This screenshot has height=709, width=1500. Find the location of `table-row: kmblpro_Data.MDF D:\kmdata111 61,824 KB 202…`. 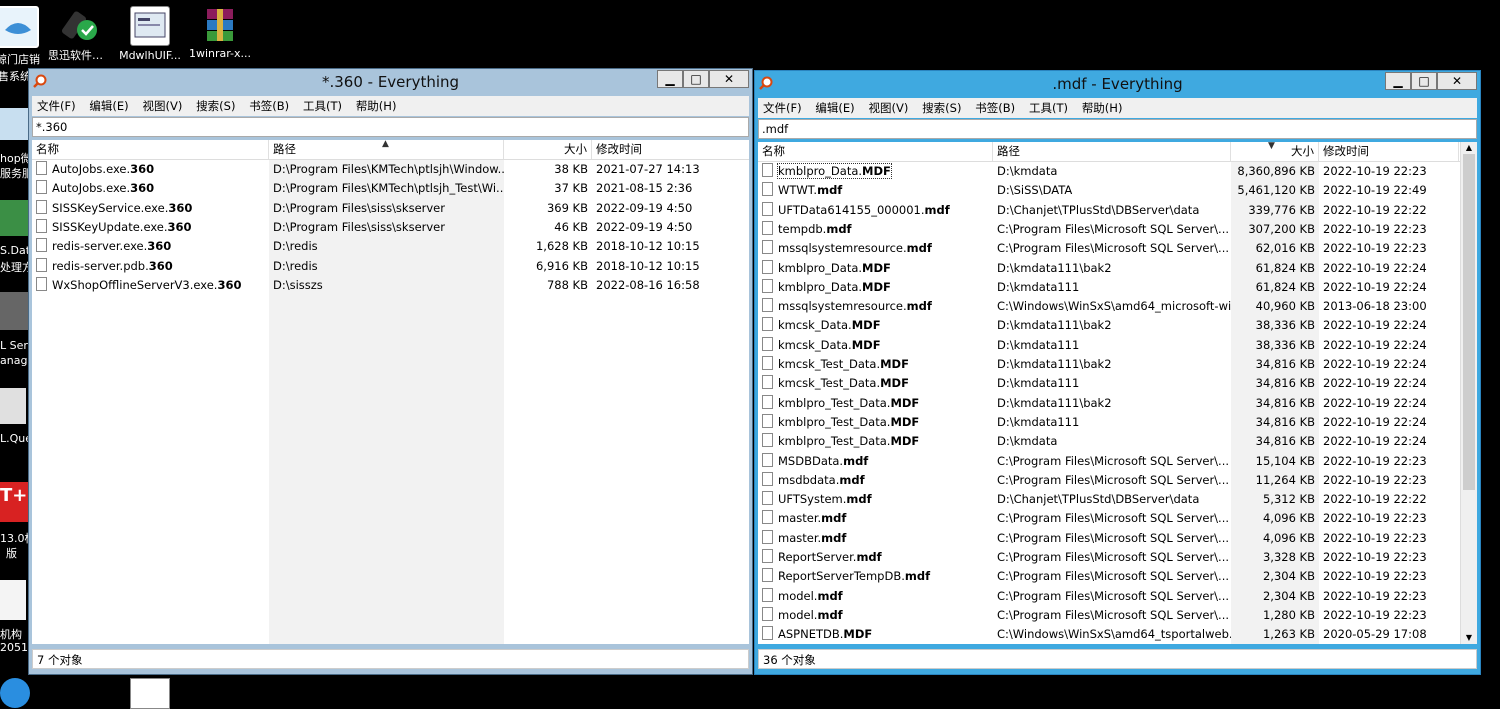

table-row: kmblpro_Data.MDF D:\kmdata111 61,824 KB 202… is located at coordinates (1109, 287).